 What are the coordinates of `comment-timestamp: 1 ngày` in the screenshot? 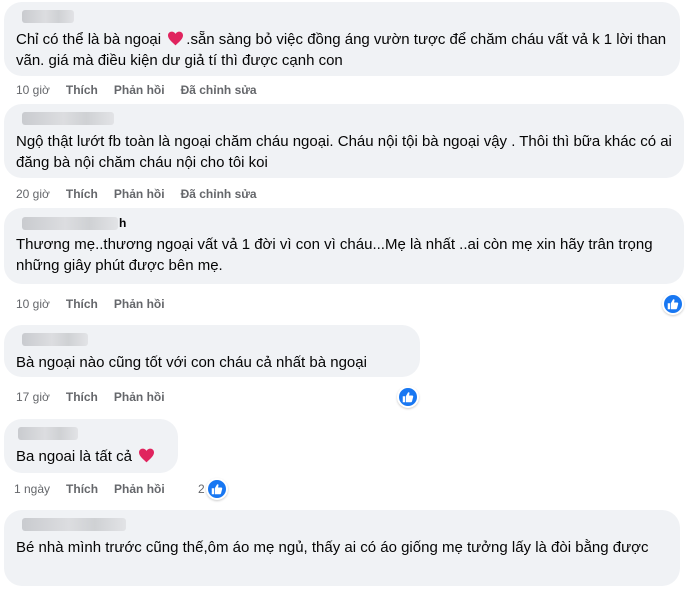 It's located at (32, 489).